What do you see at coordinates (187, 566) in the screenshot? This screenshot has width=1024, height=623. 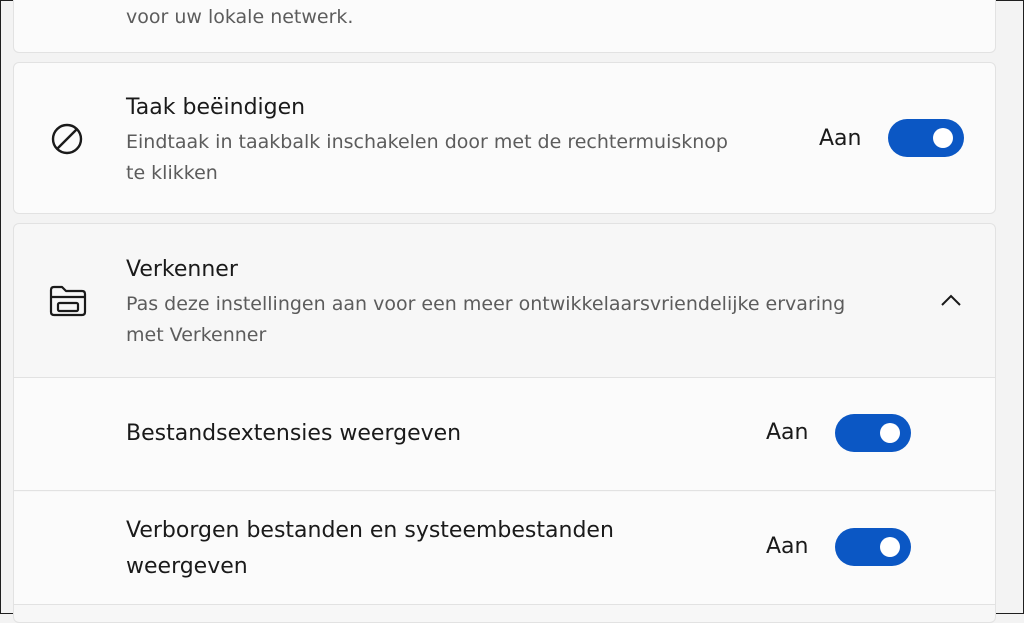 I see `hidden-files-label-line2: weergeven` at bounding box center [187, 566].